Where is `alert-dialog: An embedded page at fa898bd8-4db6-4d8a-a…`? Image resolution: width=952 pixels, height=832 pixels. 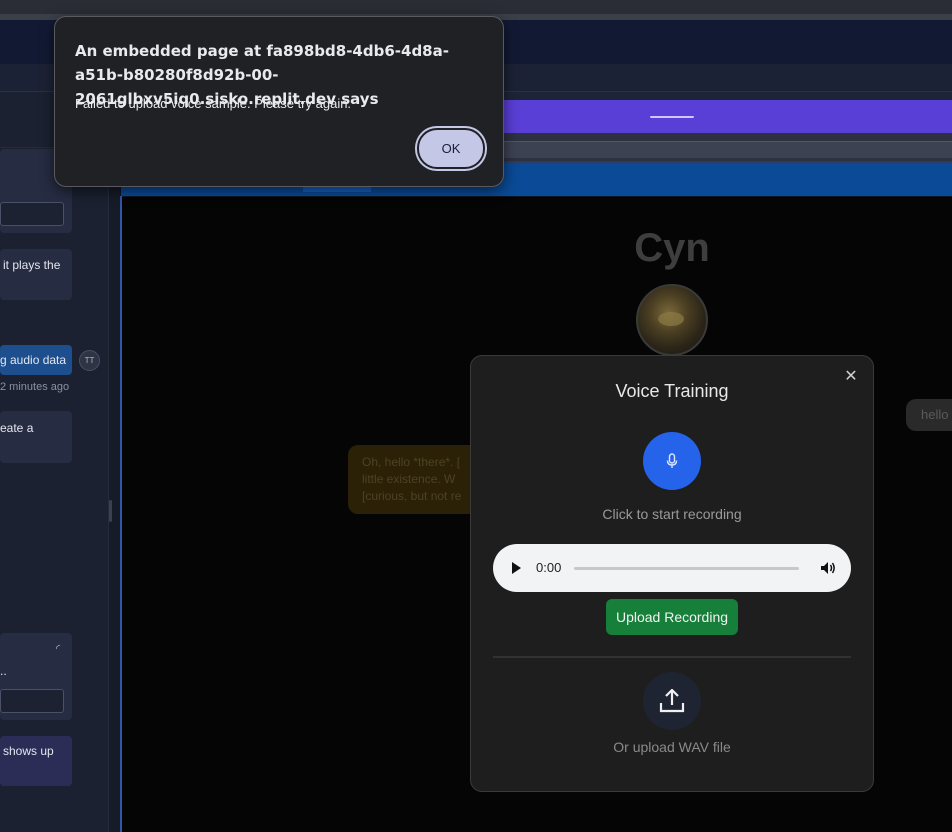
alert-dialog: An embedded page at fa898bd8-4db6-4d8a-a… is located at coordinates (279, 101).